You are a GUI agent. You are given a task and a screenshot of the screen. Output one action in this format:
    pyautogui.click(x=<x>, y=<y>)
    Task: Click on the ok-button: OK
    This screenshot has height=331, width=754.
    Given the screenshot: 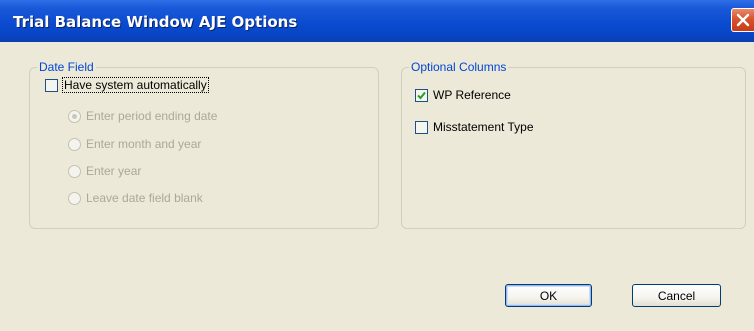 What is the action you would take?
    pyautogui.click(x=548, y=295)
    